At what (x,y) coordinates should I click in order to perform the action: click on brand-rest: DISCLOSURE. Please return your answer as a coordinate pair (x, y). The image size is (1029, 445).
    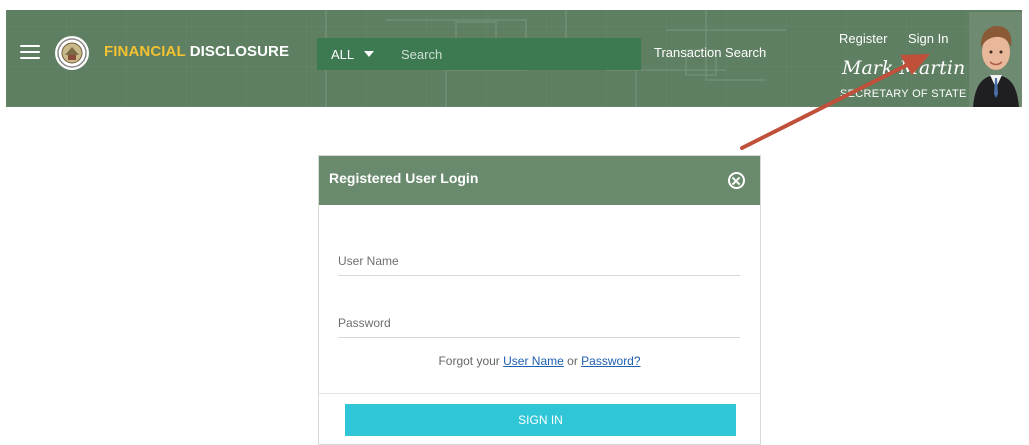
    Looking at the image, I should click on (237, 51).